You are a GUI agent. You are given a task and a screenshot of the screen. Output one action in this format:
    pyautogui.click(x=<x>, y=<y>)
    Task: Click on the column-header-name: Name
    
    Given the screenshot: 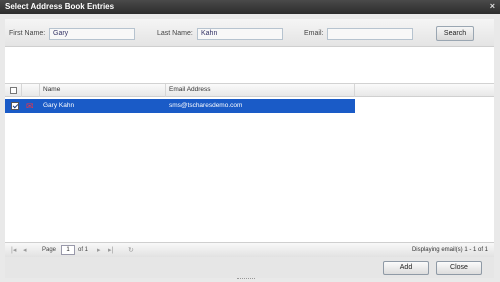 What is the action you would take?
    pyautogui.click(x=103, y=90)
    